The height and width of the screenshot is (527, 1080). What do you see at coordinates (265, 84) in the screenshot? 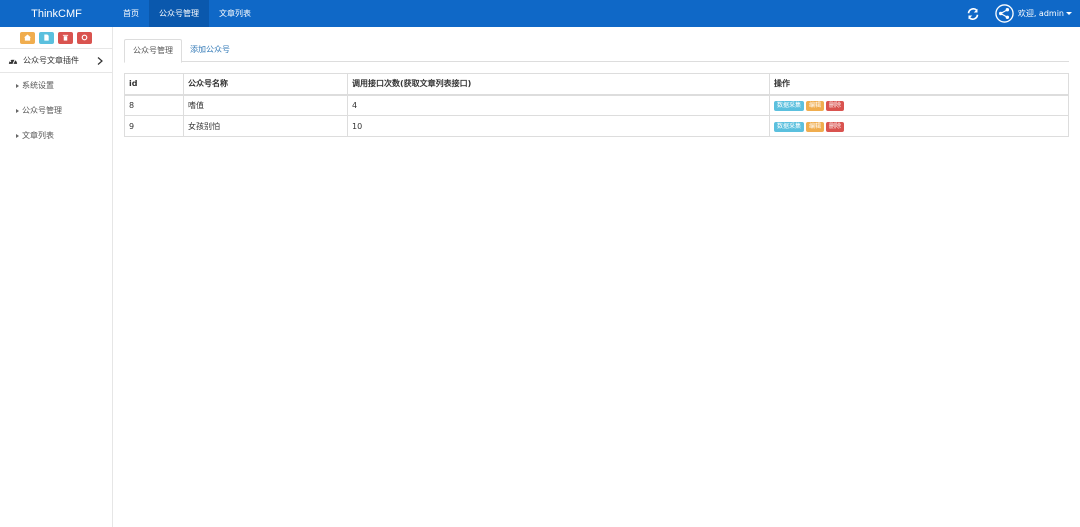
I see `column-header-name: 公众号名称` at bounding box center [265, 84].